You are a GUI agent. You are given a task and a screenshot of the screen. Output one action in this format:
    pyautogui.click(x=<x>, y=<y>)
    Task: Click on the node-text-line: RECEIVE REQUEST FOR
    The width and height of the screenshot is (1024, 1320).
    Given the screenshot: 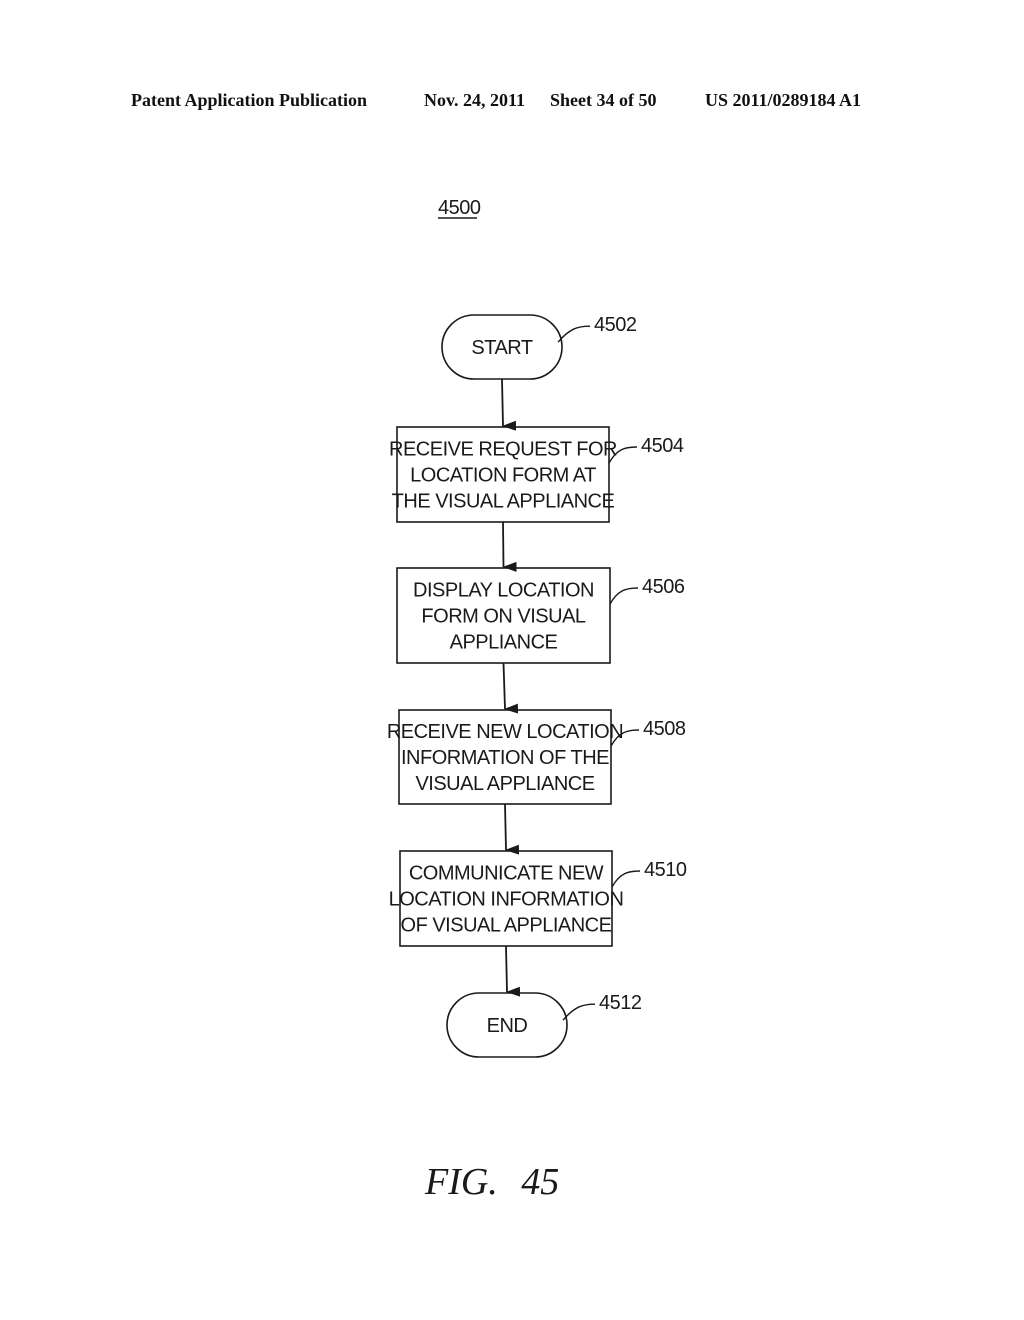 What is the action you would take?
    pyautogui.click(x=503, y=450)
    